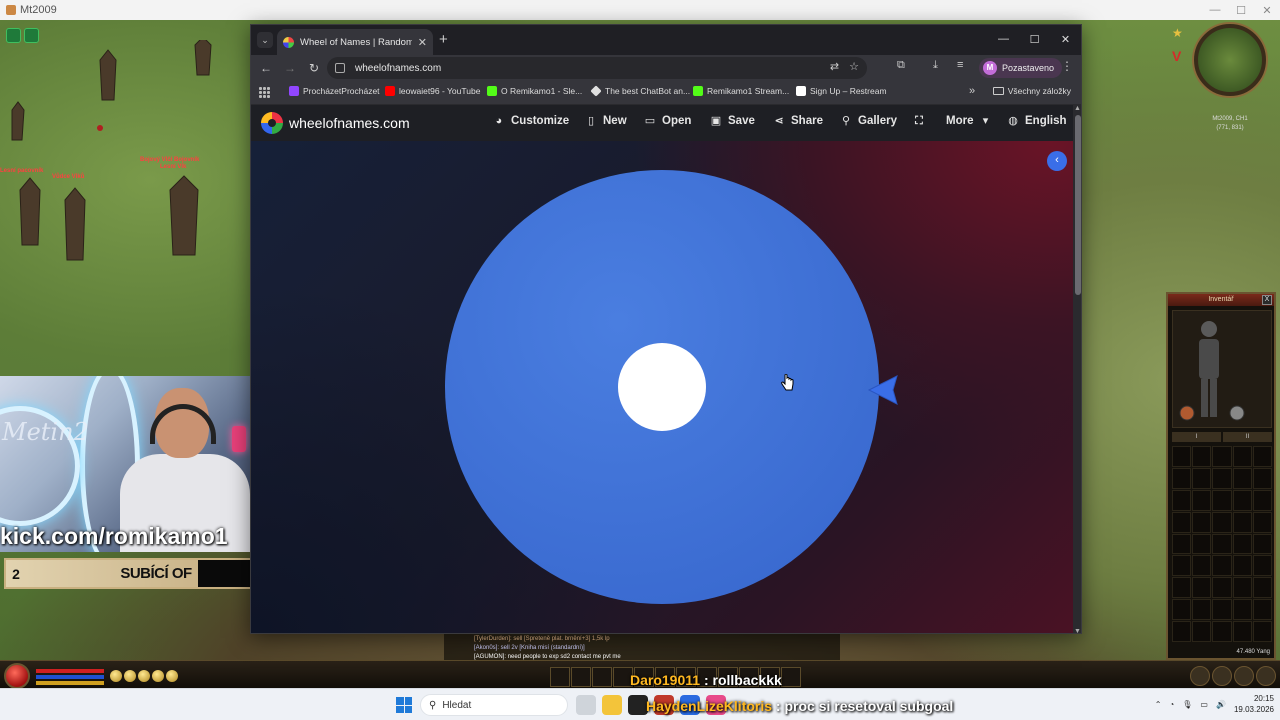  I want to click on game-app-icon, so click(638, 705).